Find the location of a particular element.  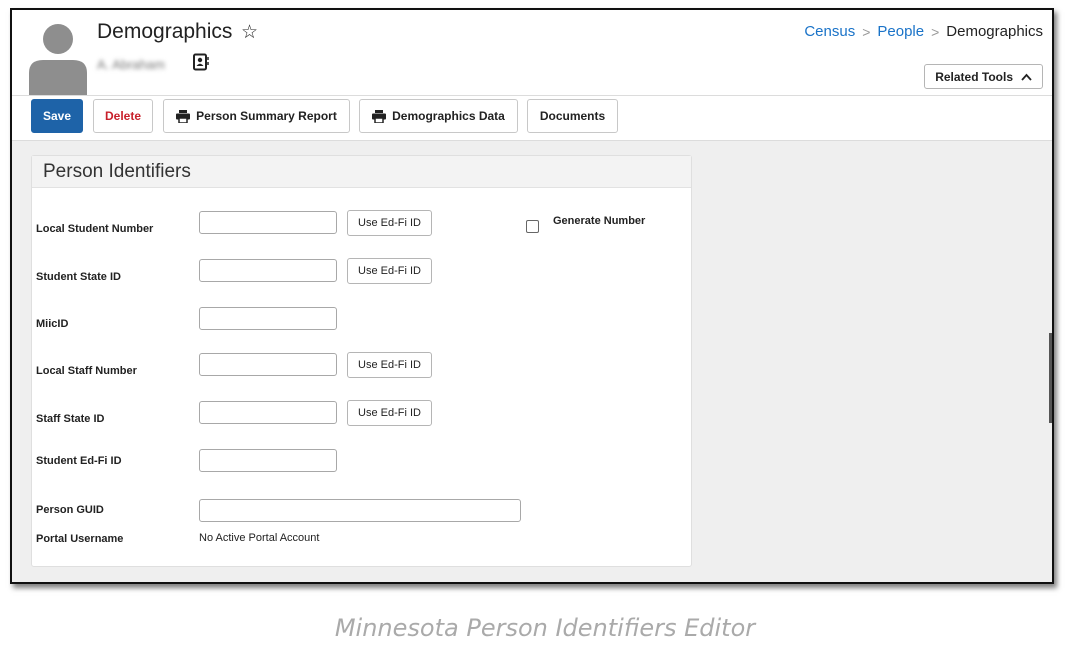

student-edfi-id-label: Student Ed-Fi ID is located at coordinates (79, 461).